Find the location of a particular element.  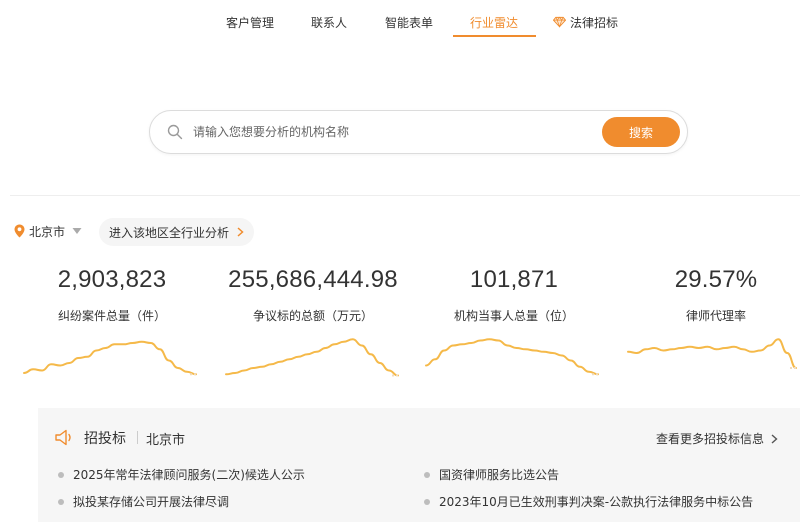

nav-item-industry-radar: 行业雷达 is located at coordinates (494, 22).